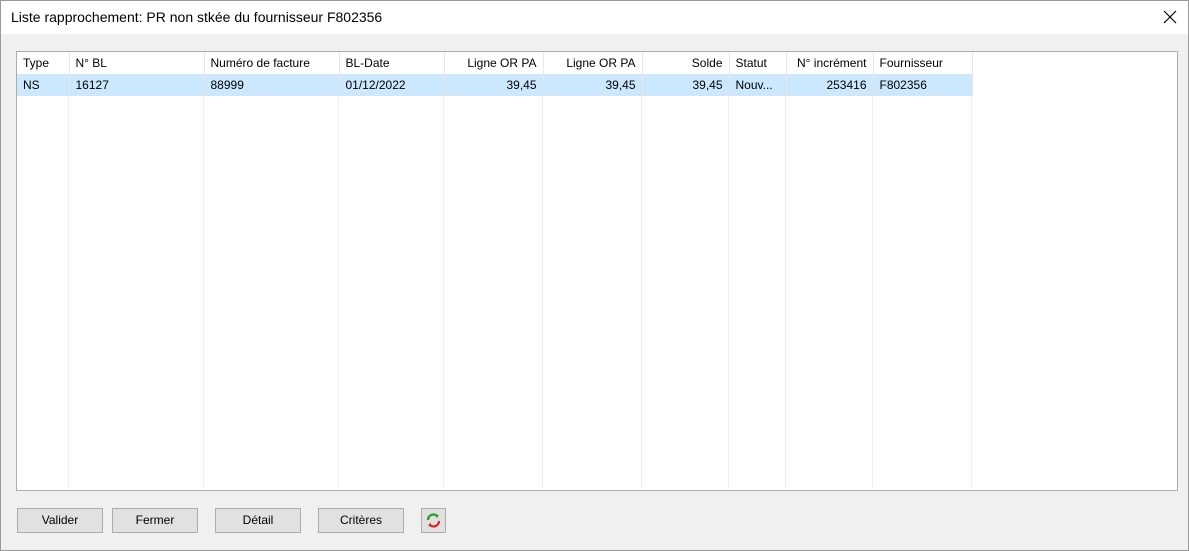 This screenshot has height=551, width=1189. I want to click on cell-line-or-pa-1: 39,45, so click(494, 85).